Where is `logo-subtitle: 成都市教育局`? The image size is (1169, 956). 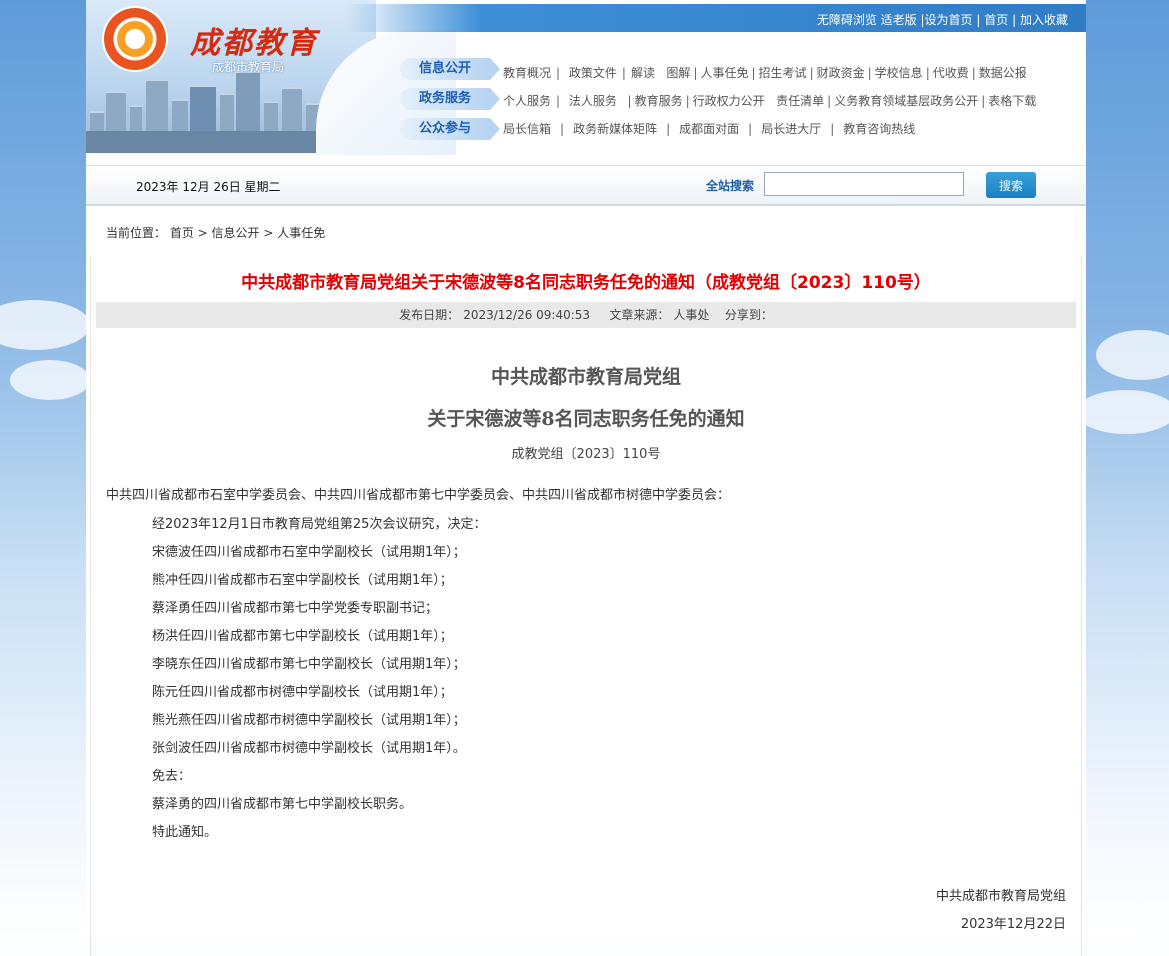
logo-subtitle: 成都市教育局 is located at coordinates (248, 67).